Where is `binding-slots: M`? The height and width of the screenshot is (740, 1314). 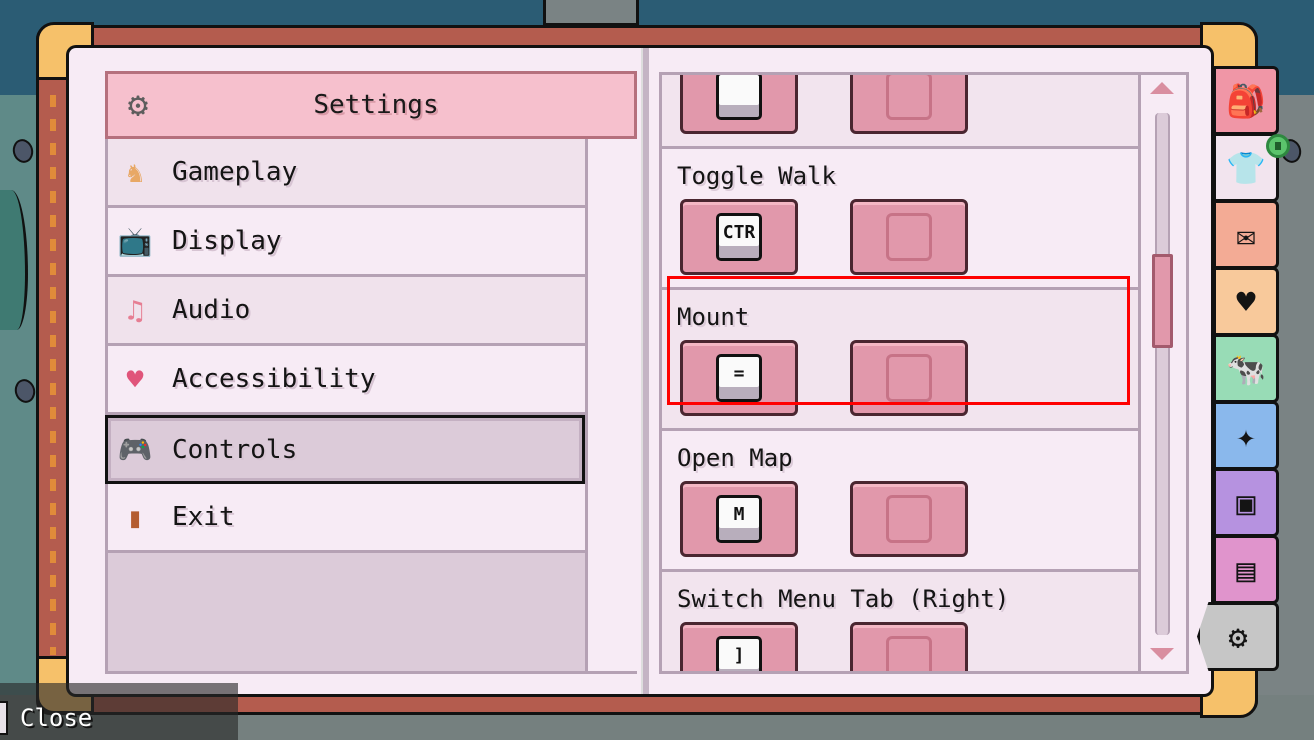
binding-slots: M is located at coordinates (908, 519).